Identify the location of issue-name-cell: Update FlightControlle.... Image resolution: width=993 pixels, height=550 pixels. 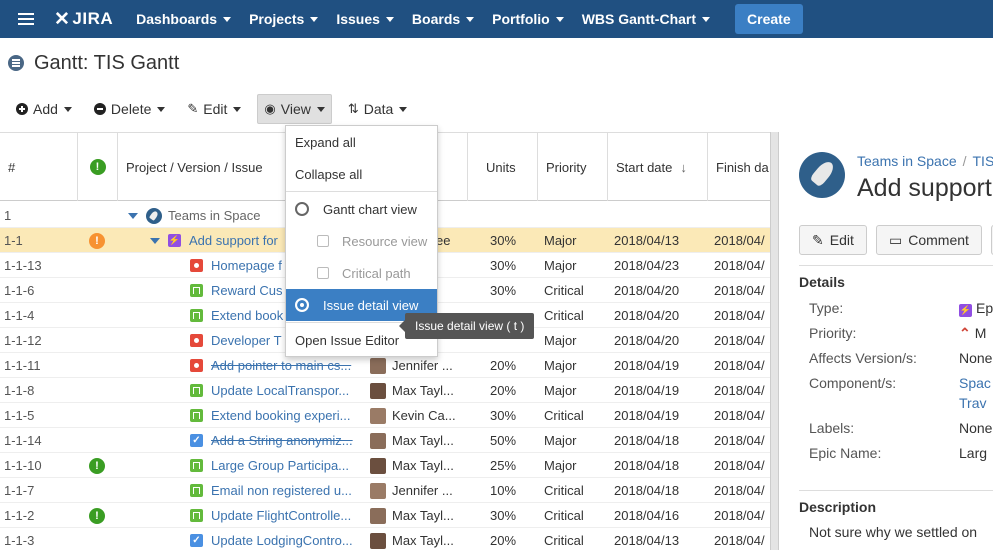
(242, 515).